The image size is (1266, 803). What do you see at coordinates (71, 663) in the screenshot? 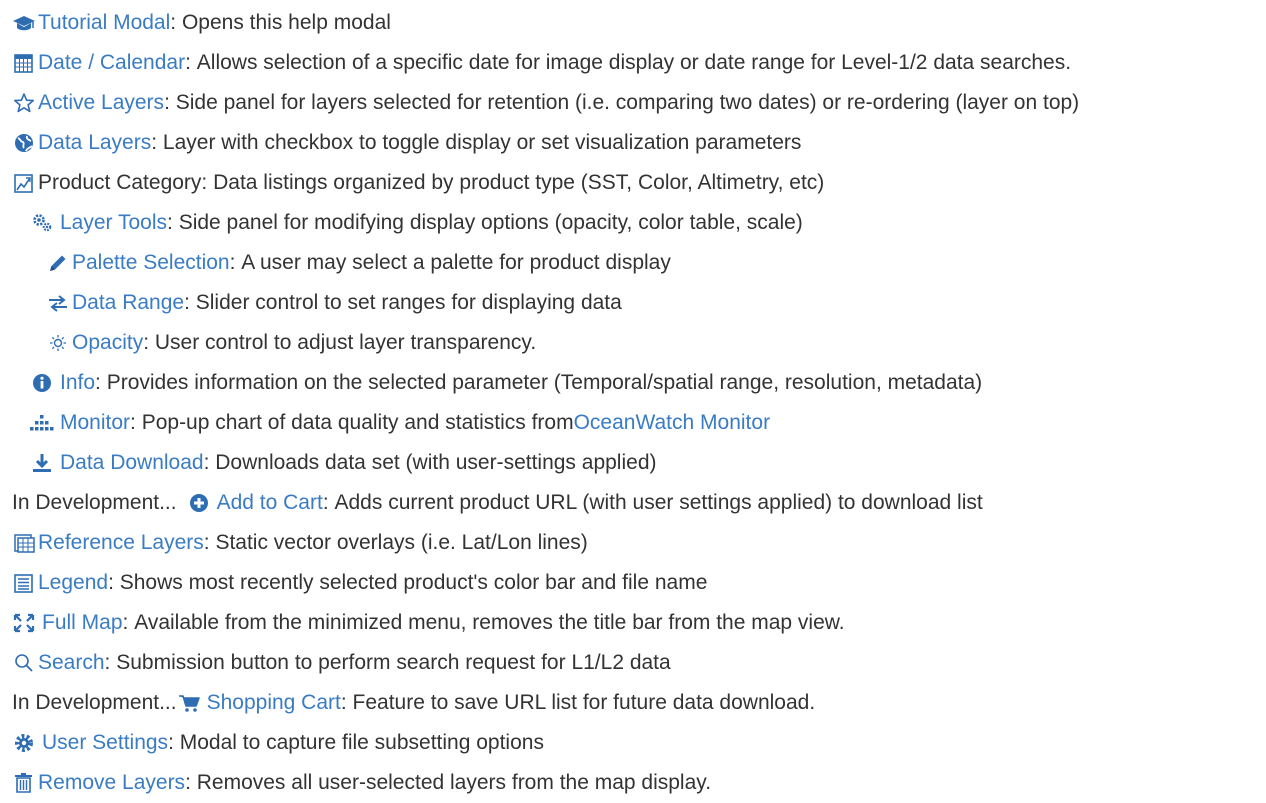
I see `search-link: Search` at bounding box center [71, 663].